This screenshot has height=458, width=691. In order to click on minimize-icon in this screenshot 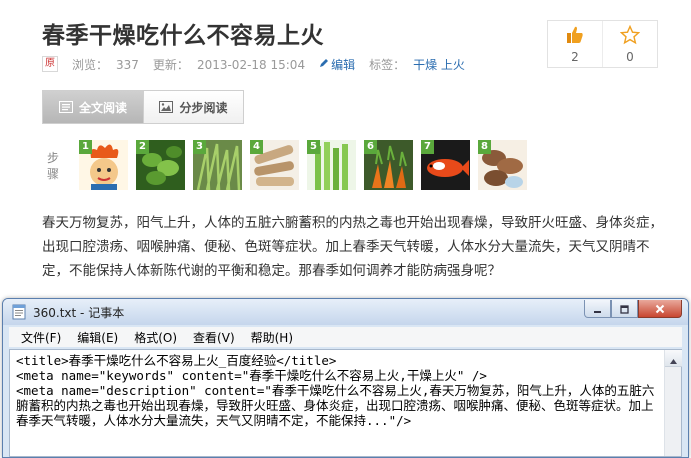, I will do `click(597, 308)`.